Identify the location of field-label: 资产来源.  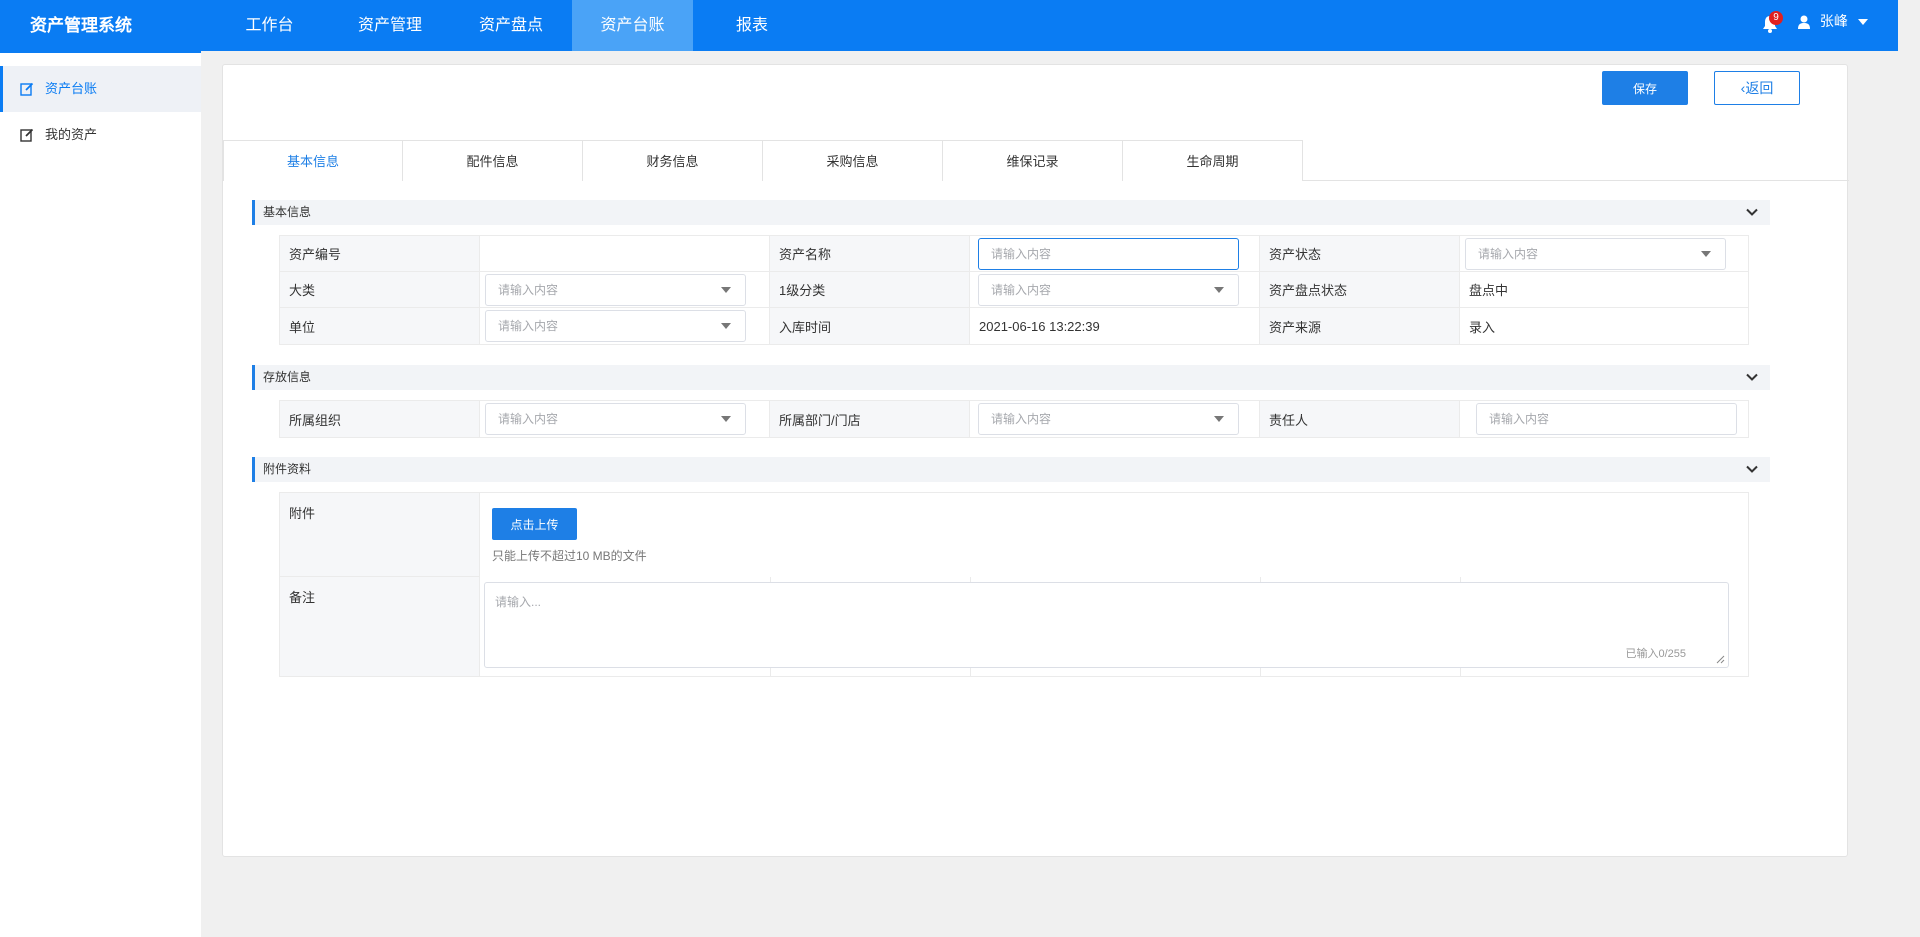
(1360, 326).